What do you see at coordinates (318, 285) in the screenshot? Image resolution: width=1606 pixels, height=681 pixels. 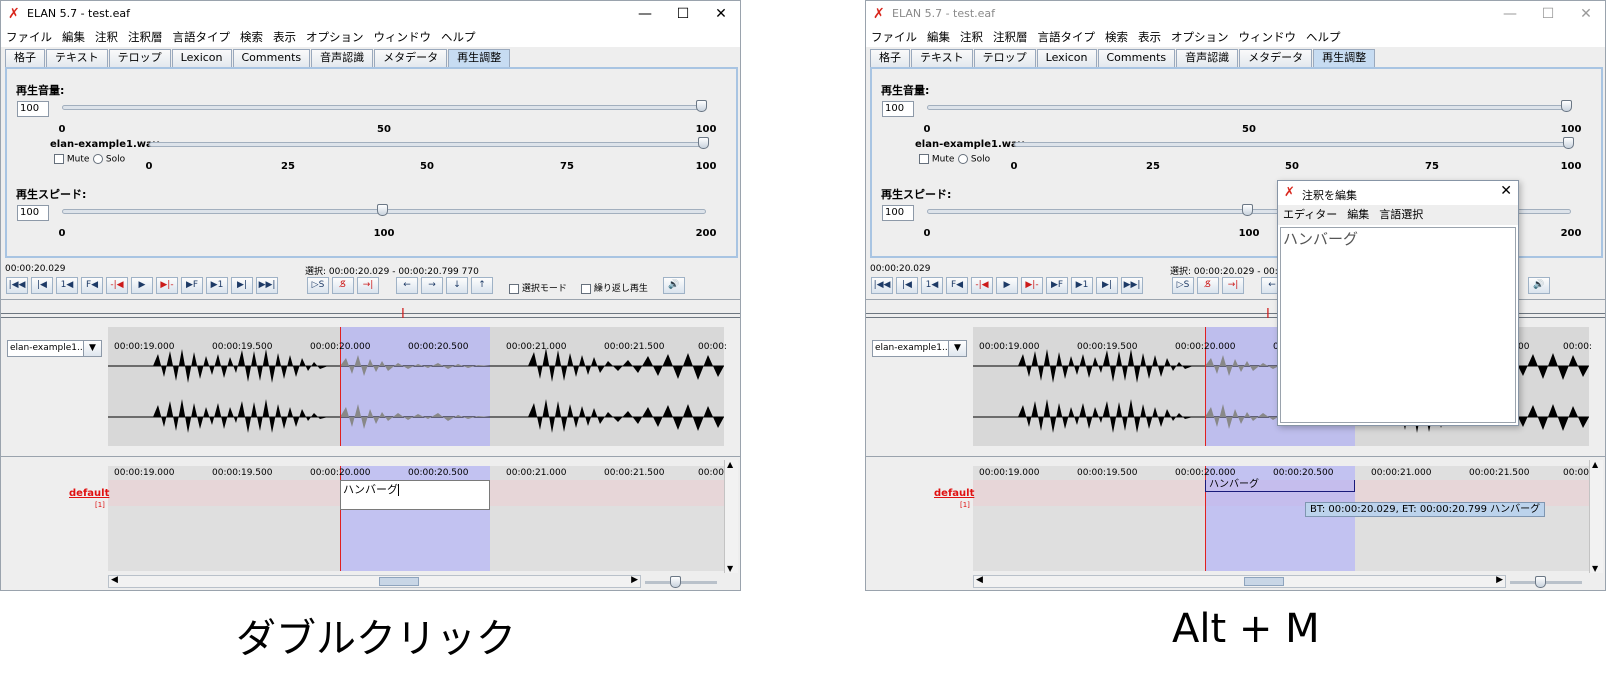 I see `play-selection-button: ▷S` at bounding box center [318, 285].